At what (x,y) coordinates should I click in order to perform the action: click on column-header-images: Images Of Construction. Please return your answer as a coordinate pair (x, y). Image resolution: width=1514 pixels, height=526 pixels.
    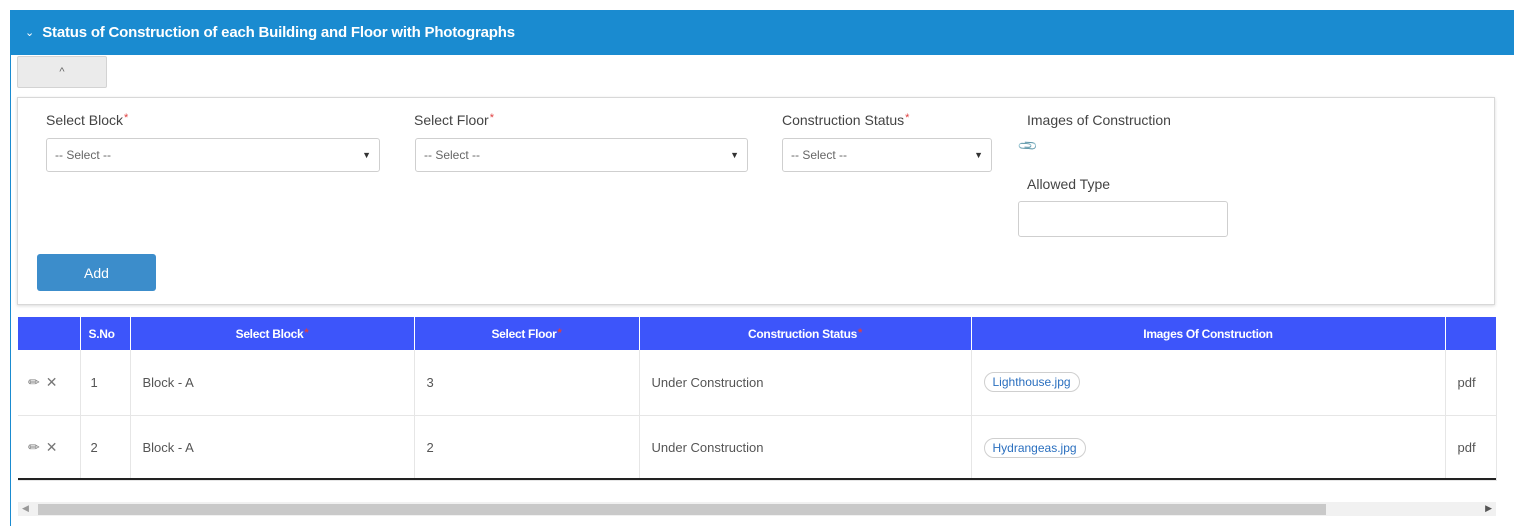
    Looking at the image, I should click on (1208, 333).